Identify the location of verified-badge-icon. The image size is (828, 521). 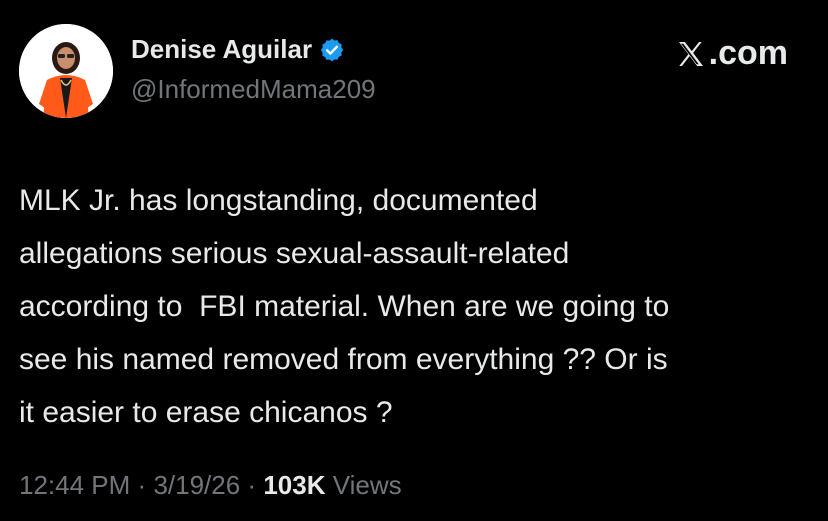
(332, 49).